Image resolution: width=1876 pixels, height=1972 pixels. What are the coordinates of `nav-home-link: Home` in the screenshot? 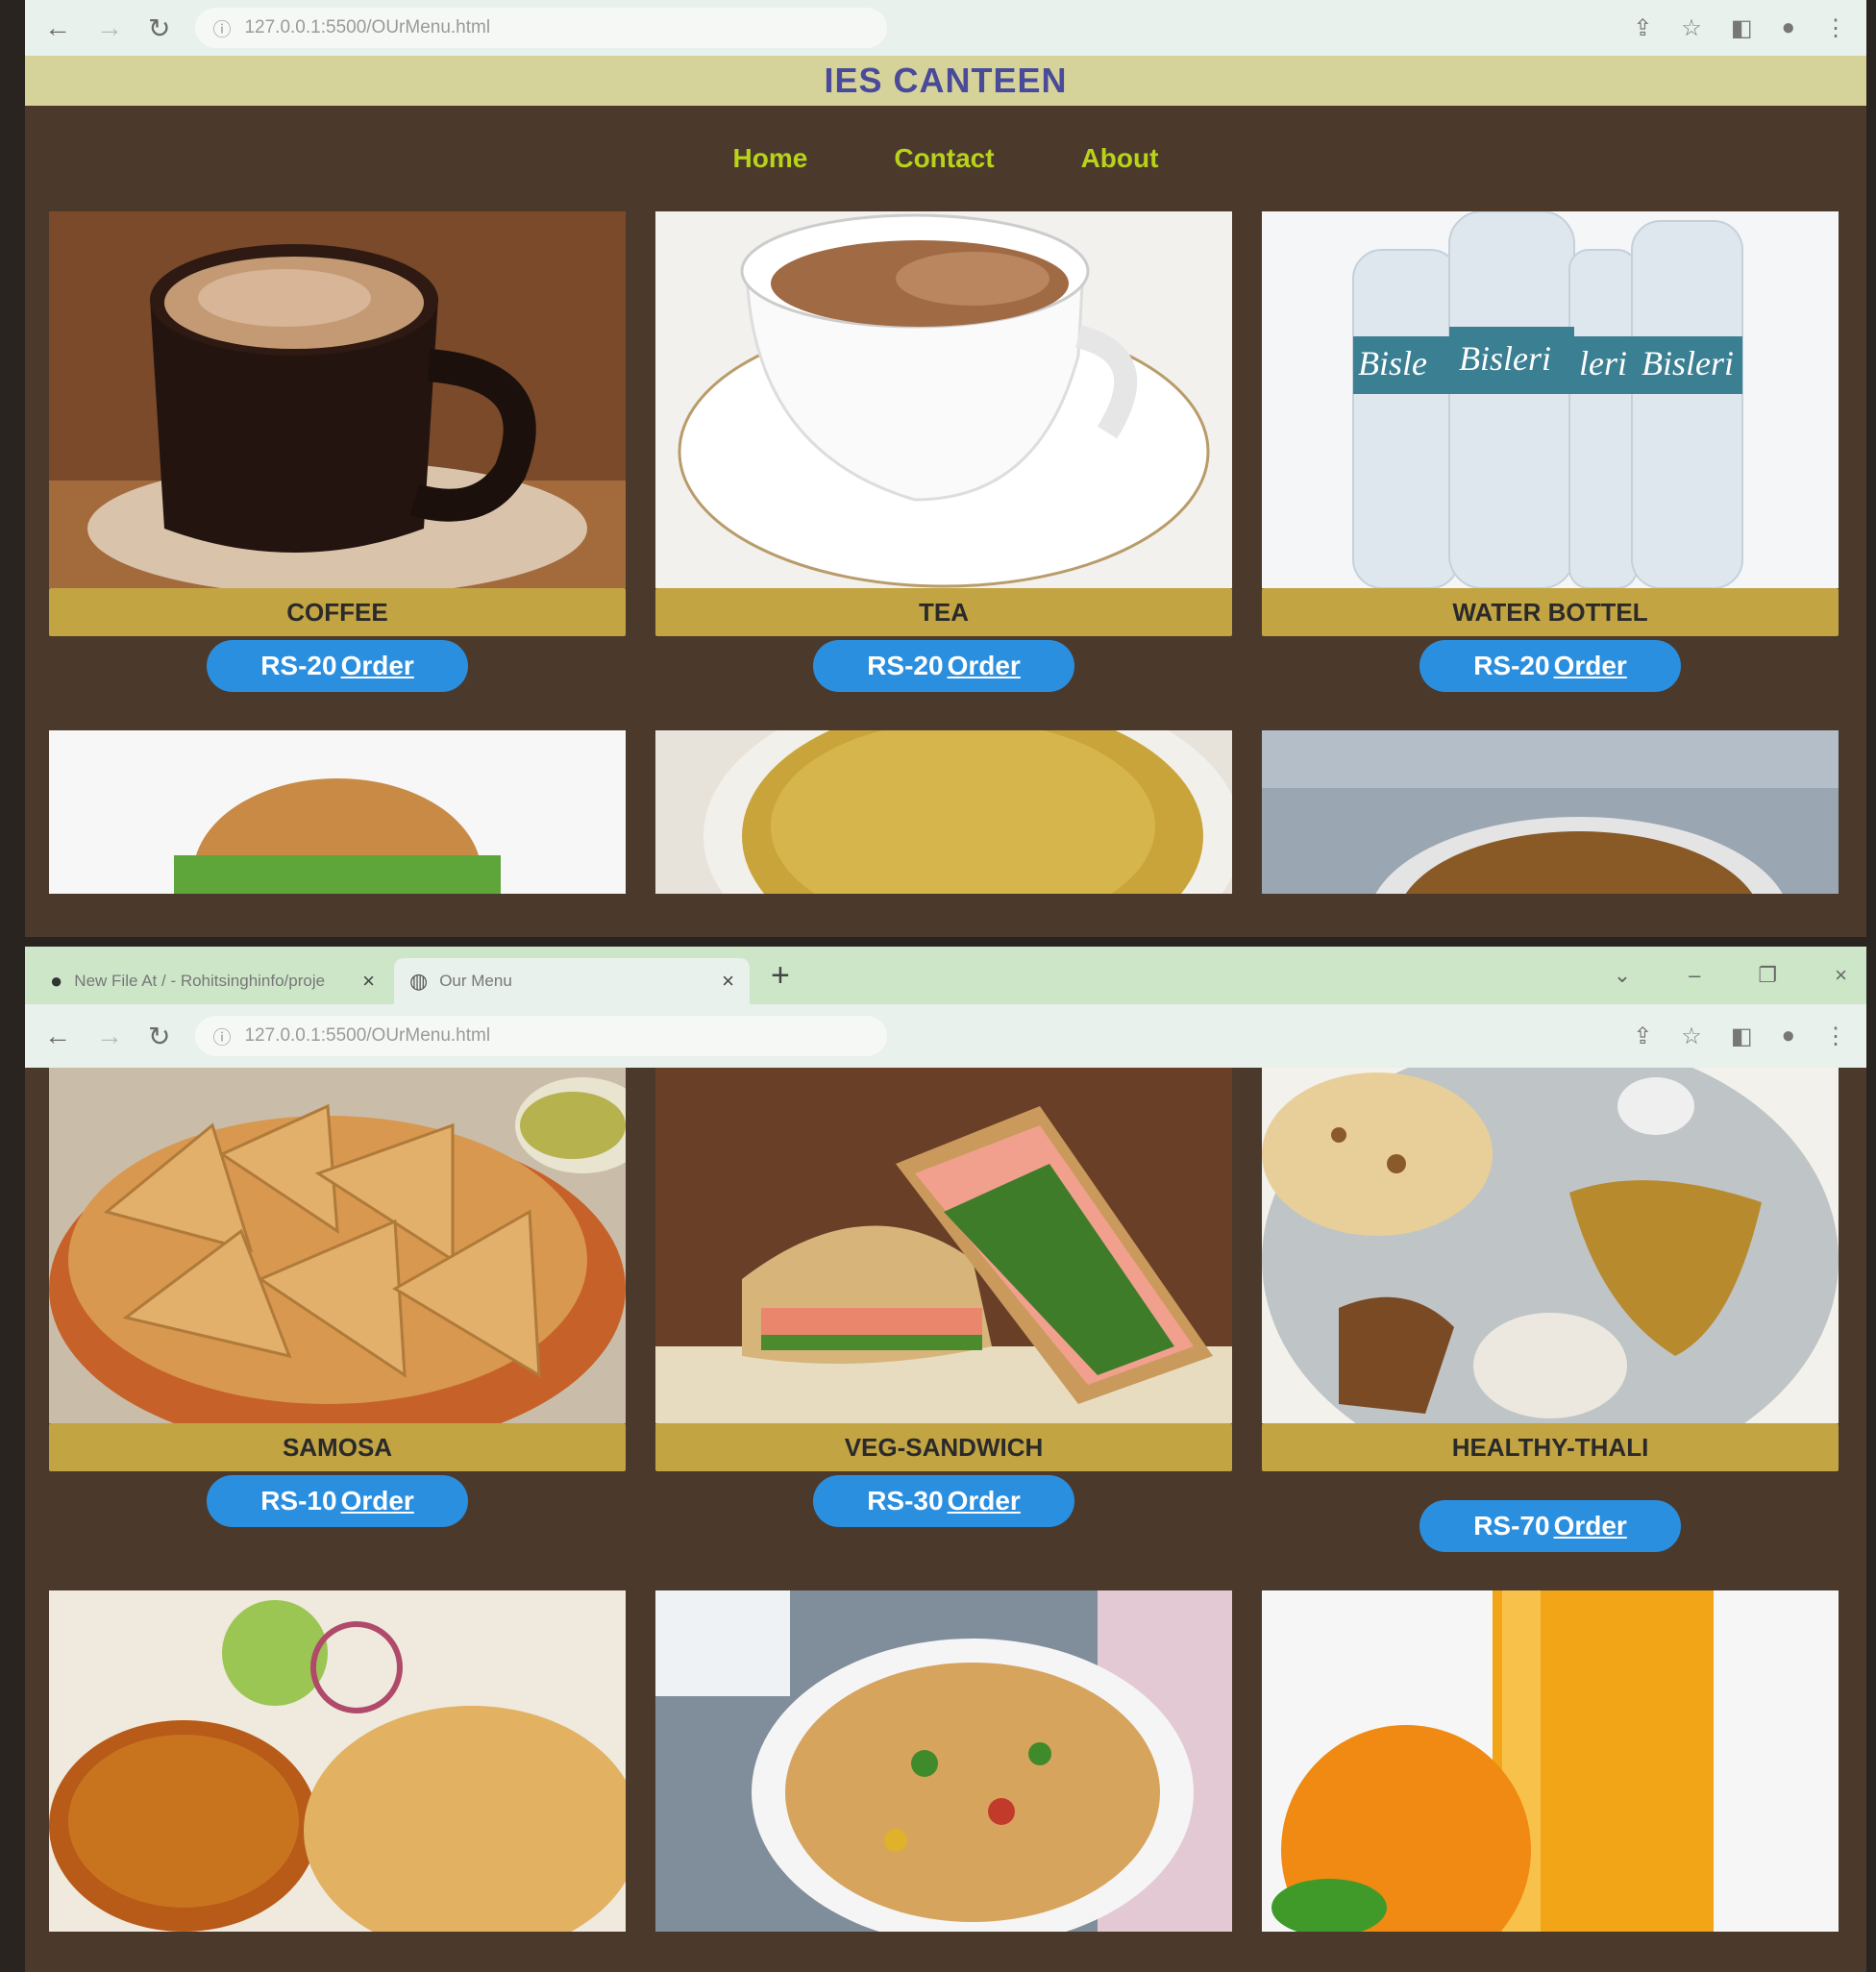 It's located at (771, 158).